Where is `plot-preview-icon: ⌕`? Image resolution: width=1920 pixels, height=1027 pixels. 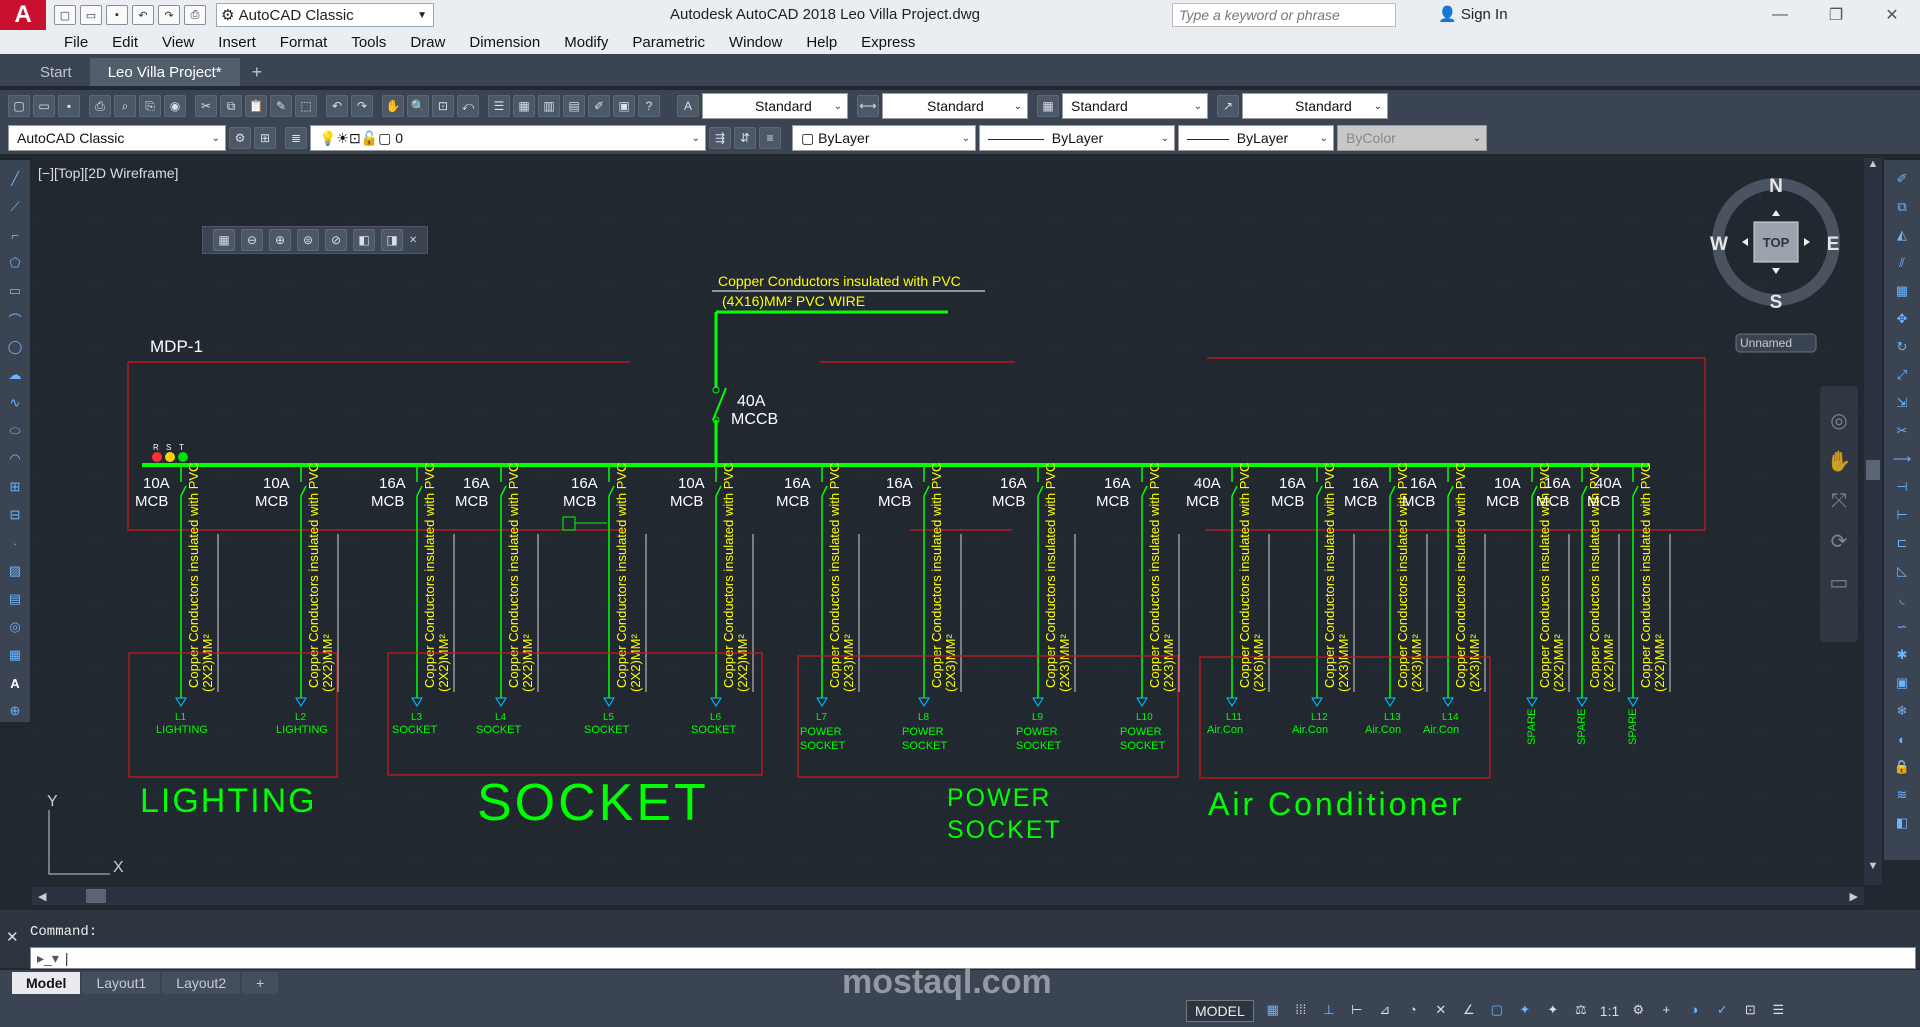 plot-preview-icon: ⌕ is located at coordinates (125, 106).